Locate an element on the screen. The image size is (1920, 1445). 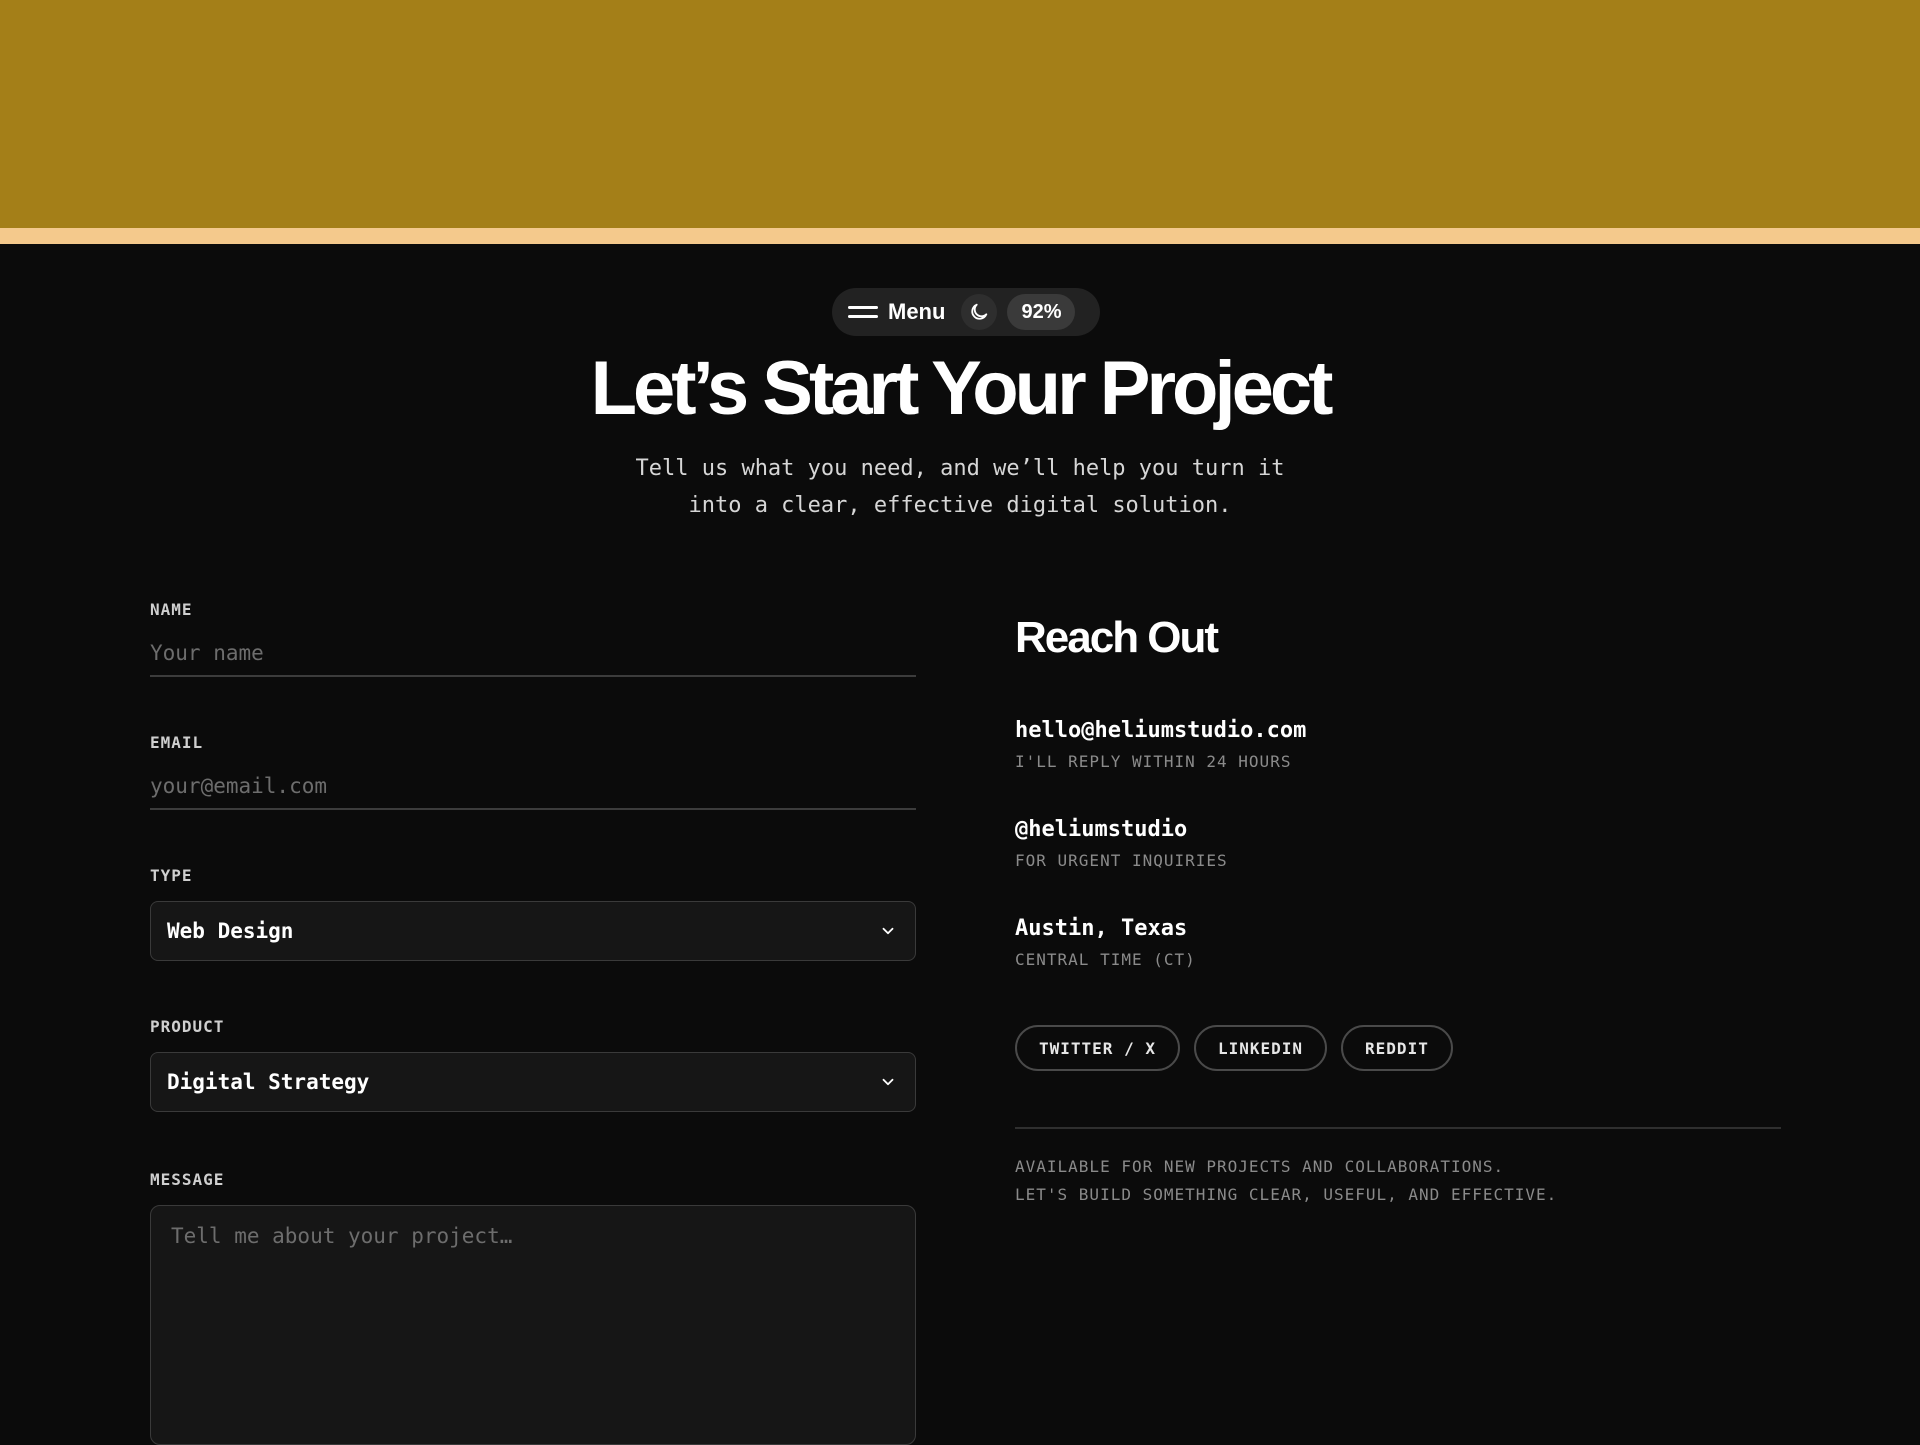
product-label: PRODUCT is located at coordinates (187, 1026).